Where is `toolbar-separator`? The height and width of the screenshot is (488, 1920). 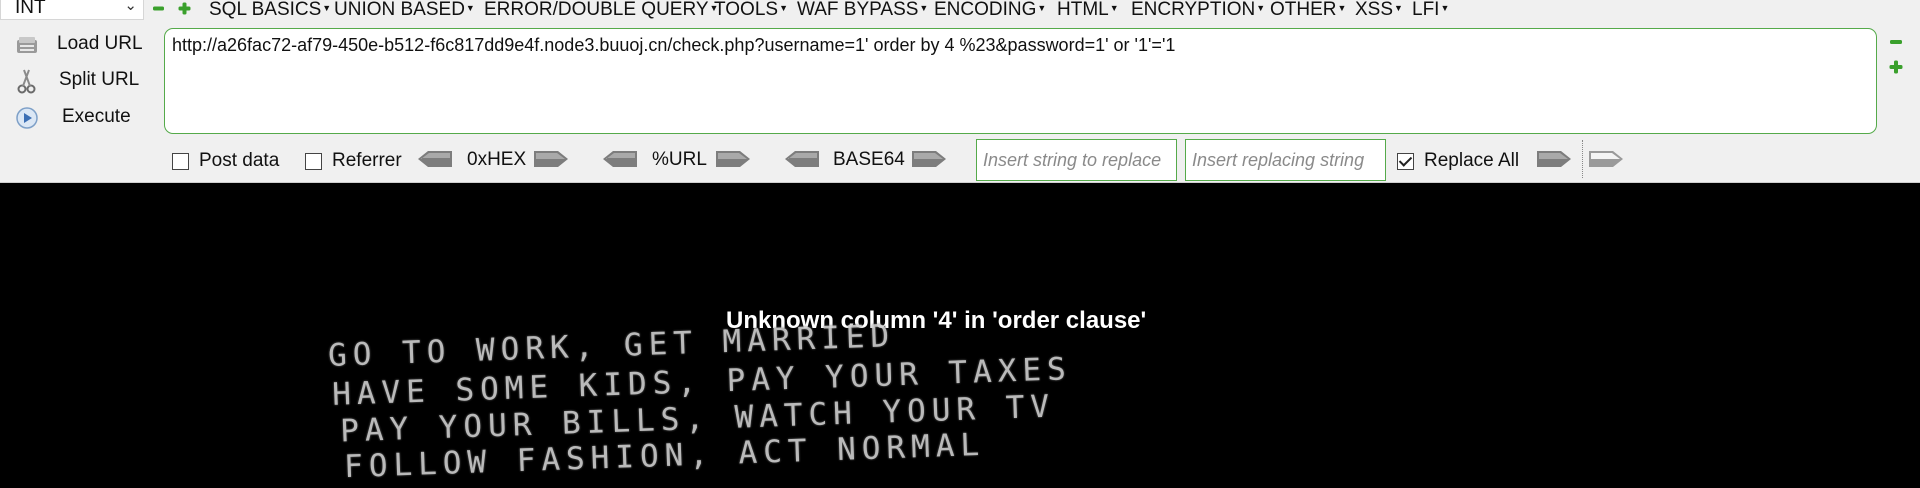 toolbar-separator is located at coordinates (1582, 159).